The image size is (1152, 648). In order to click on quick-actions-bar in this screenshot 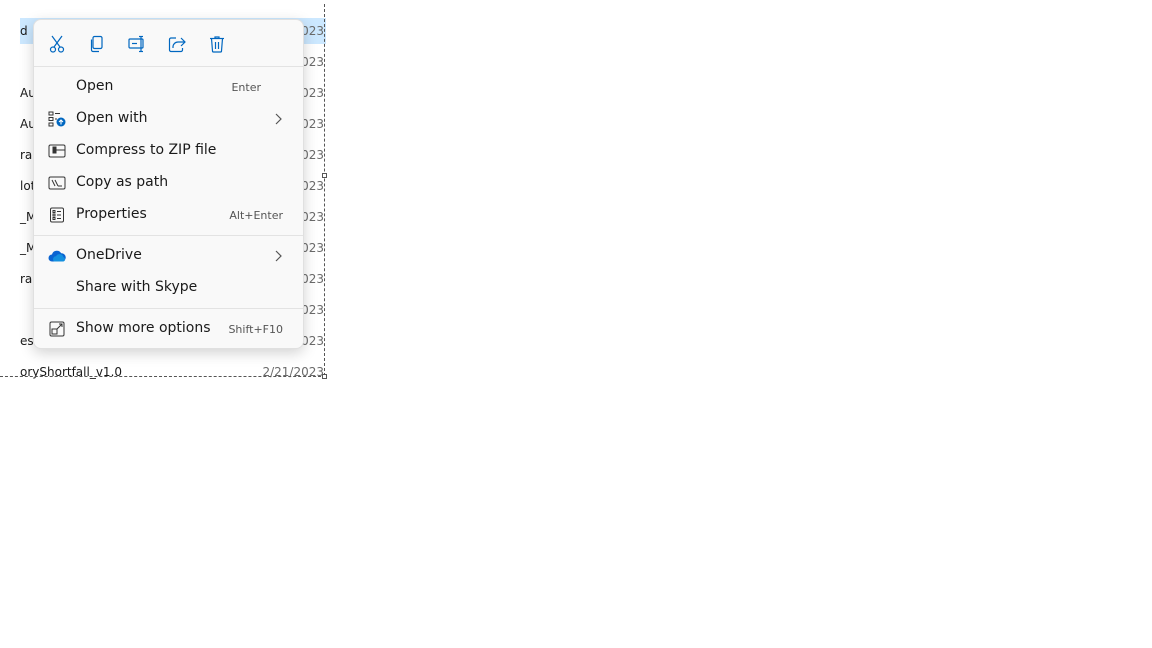, I will do `click(168, 43)`.